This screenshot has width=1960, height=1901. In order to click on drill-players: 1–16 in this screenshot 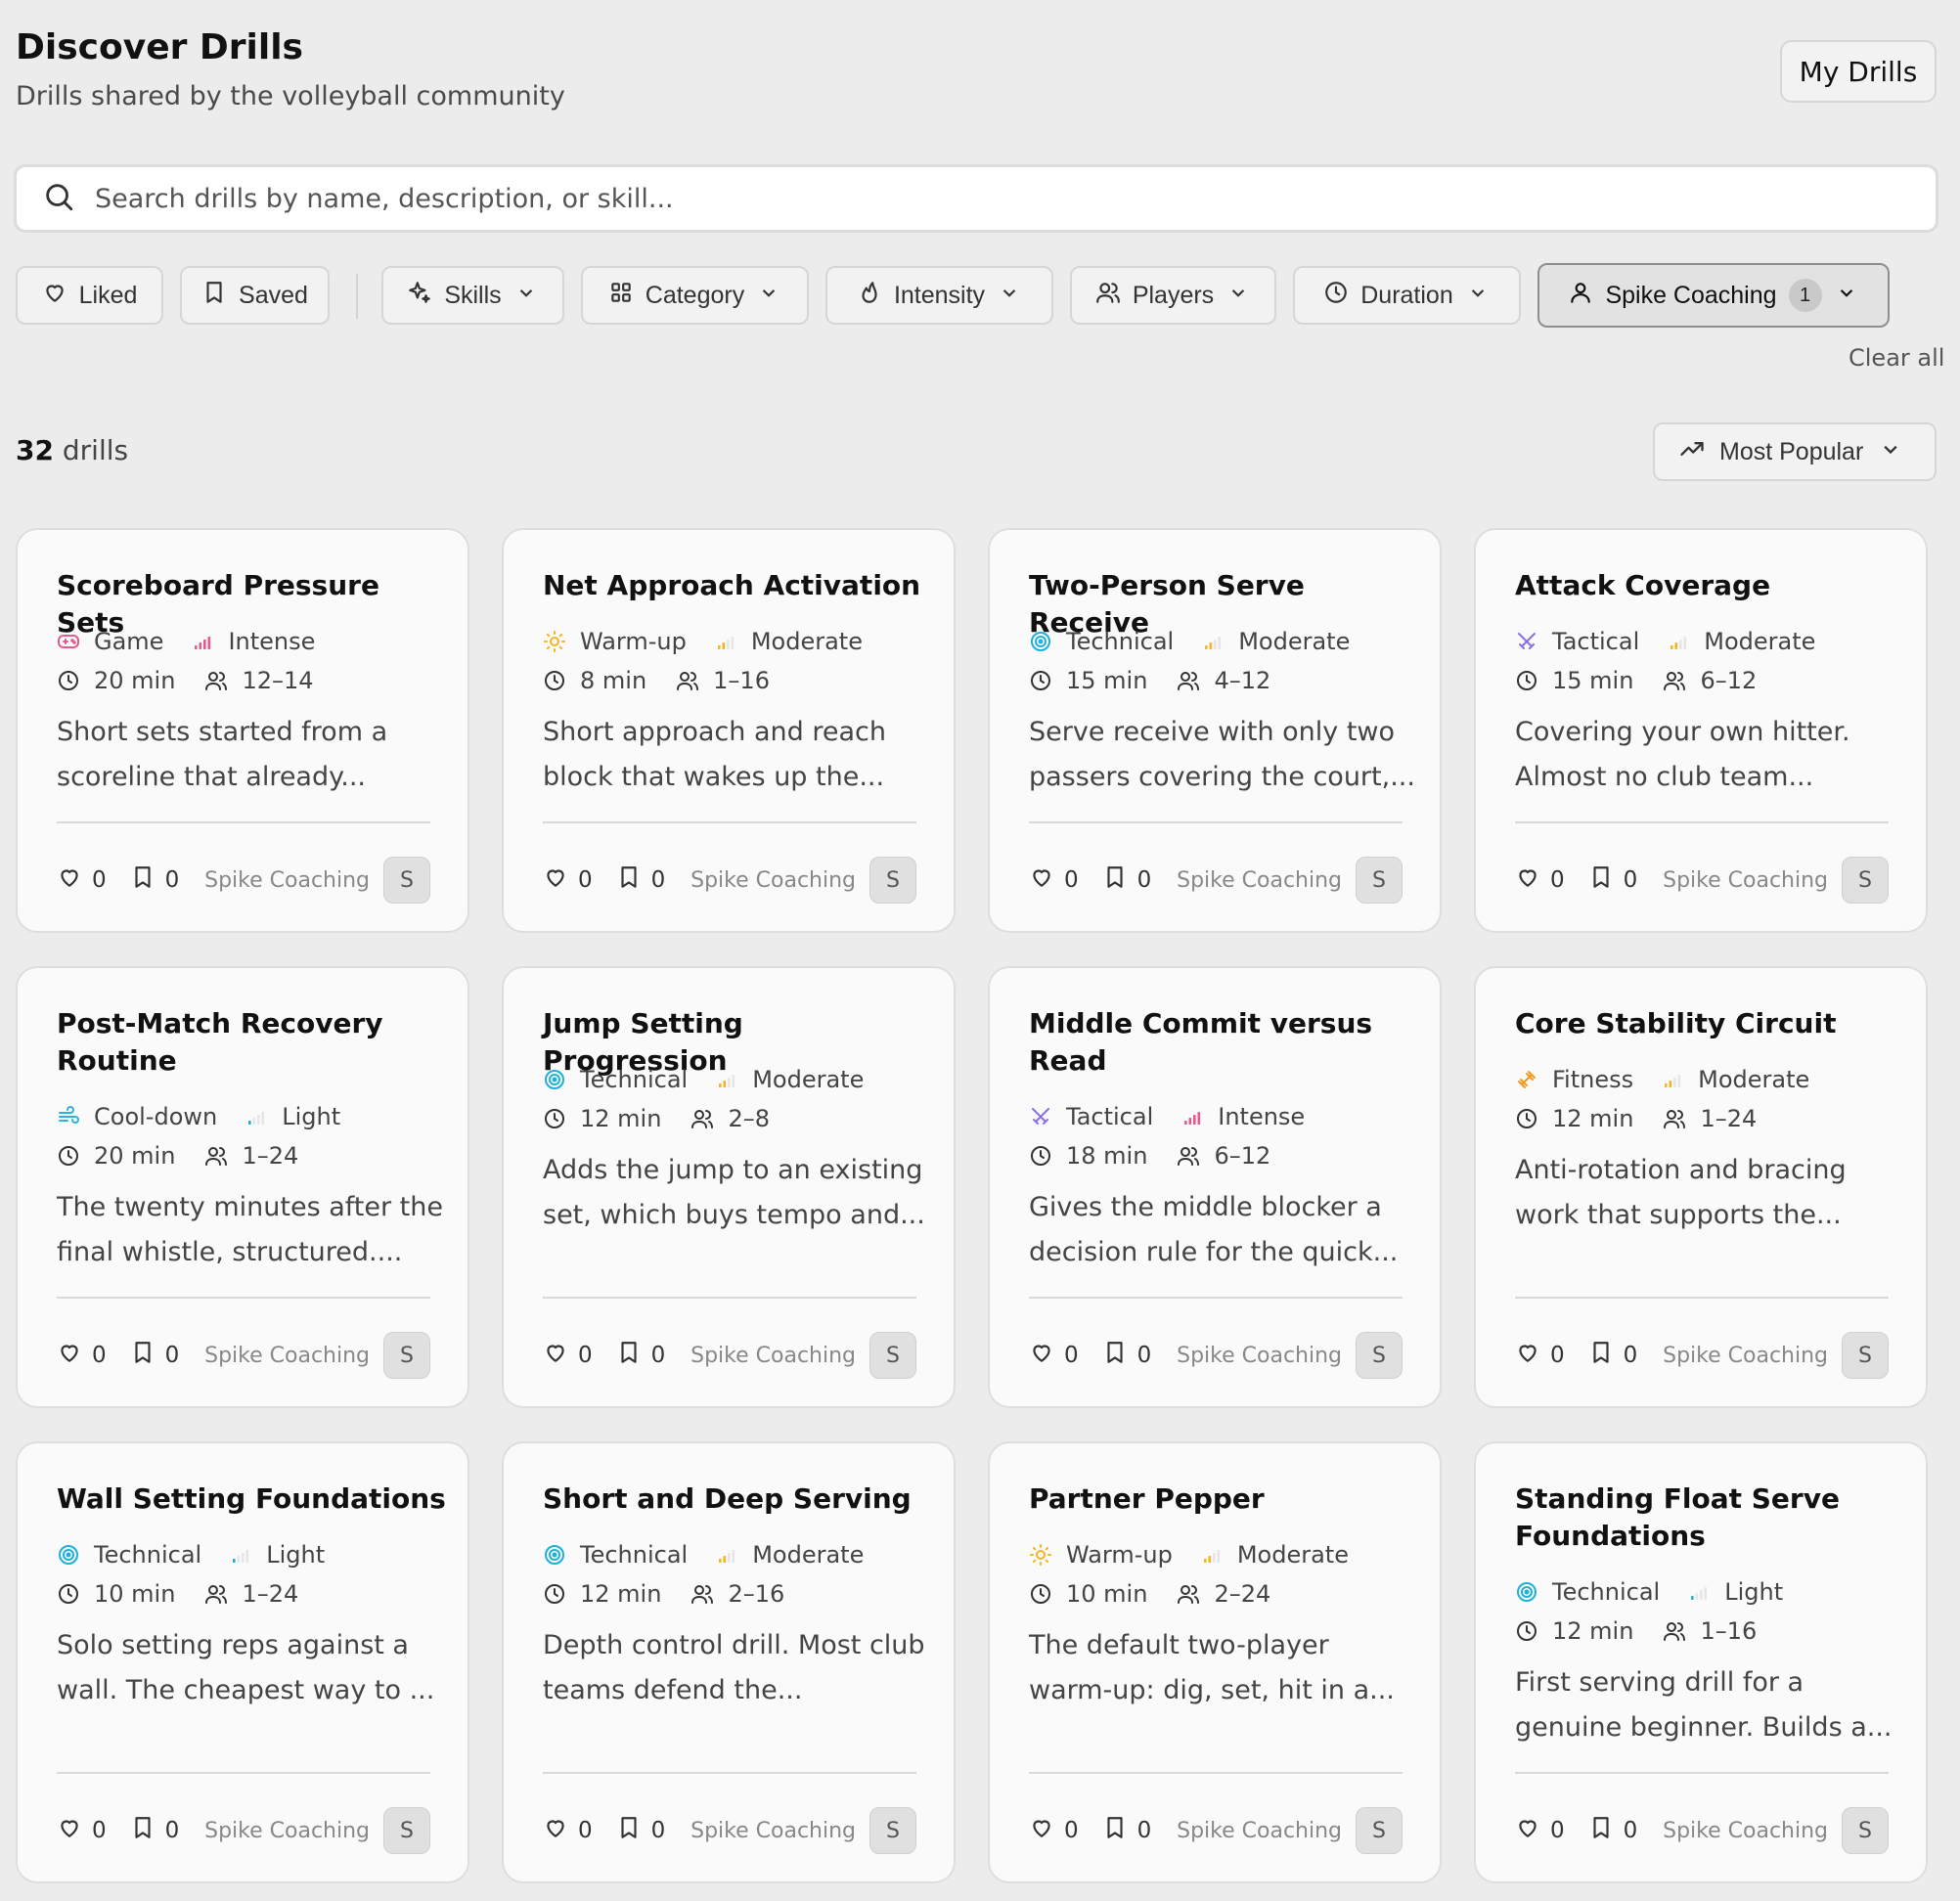, I will do `click(741, 680)`.